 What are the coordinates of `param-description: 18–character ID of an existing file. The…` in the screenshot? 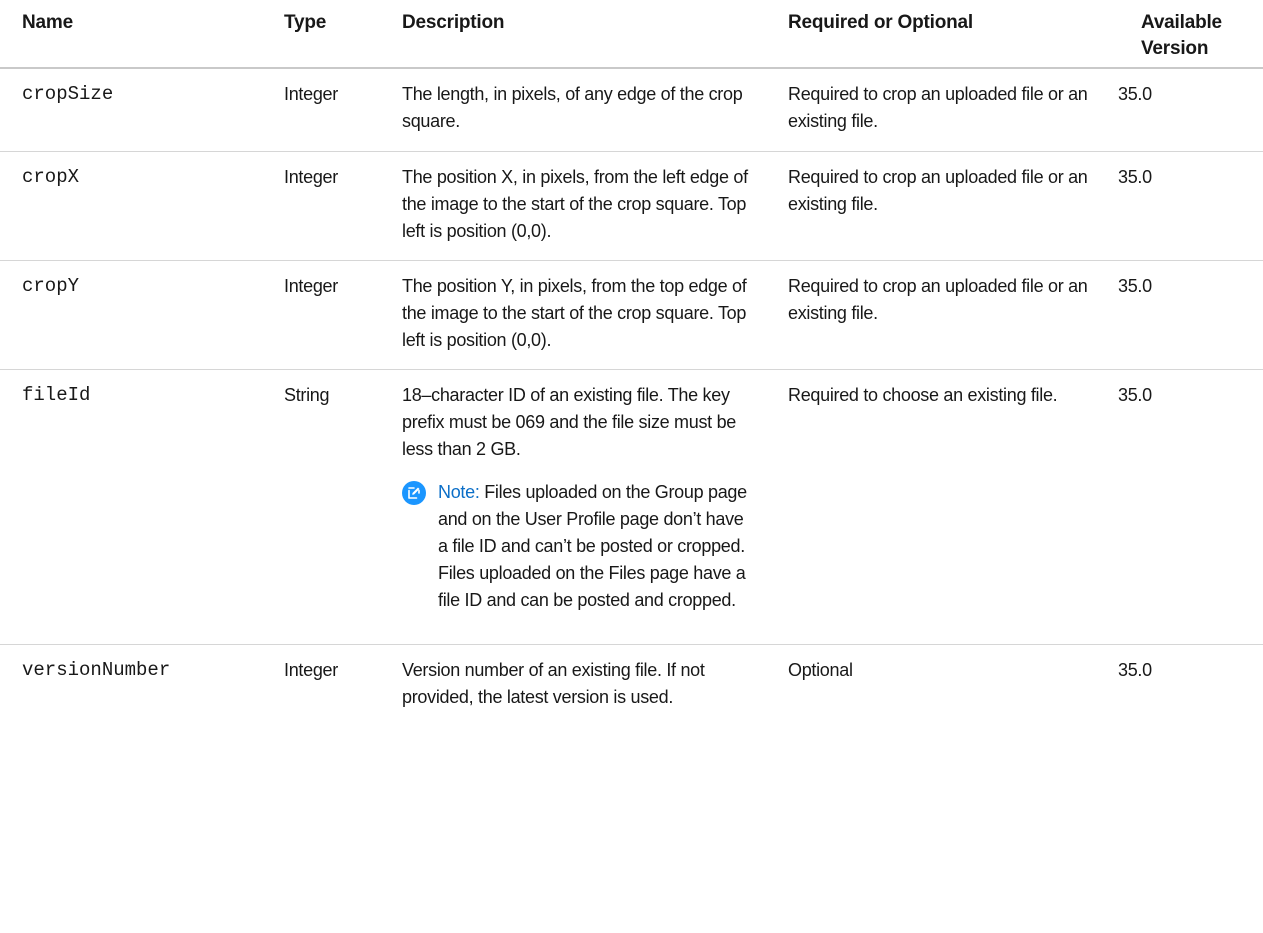 It's located at (569, 422).